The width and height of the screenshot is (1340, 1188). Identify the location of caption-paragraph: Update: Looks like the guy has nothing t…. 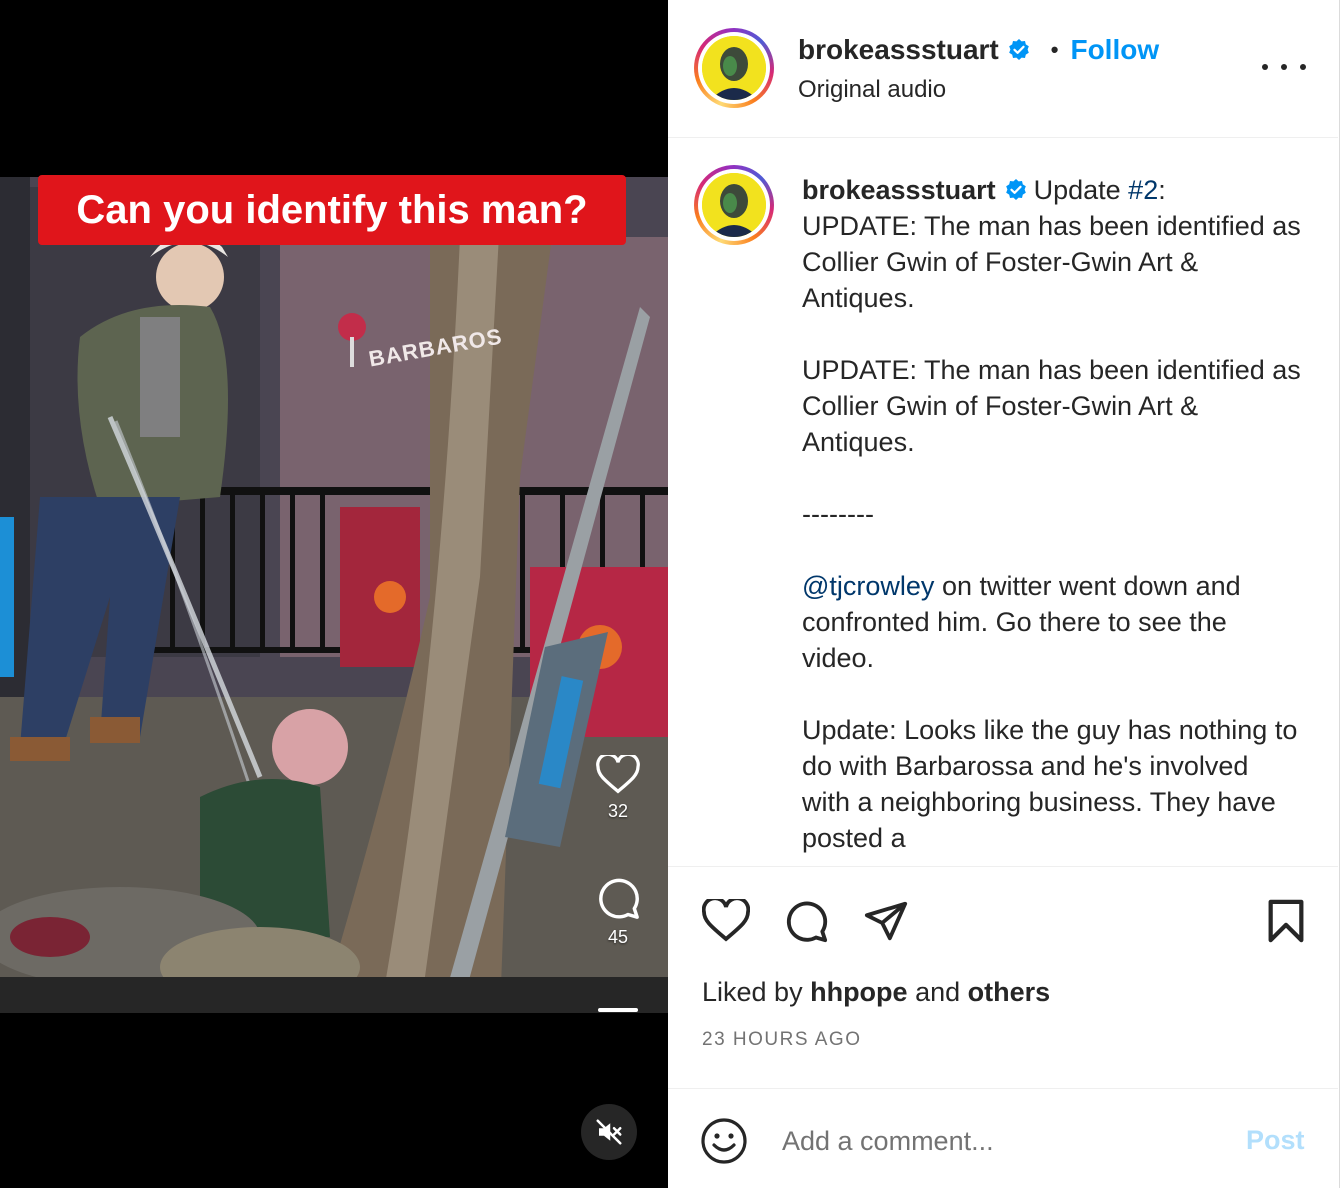
(1053, 784).